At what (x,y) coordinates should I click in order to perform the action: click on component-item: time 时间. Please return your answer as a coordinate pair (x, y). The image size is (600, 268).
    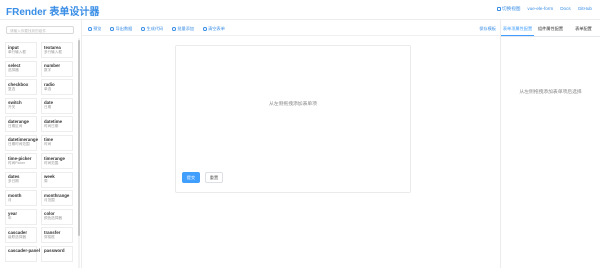
    Looking at the image, I should click on (57, 142).